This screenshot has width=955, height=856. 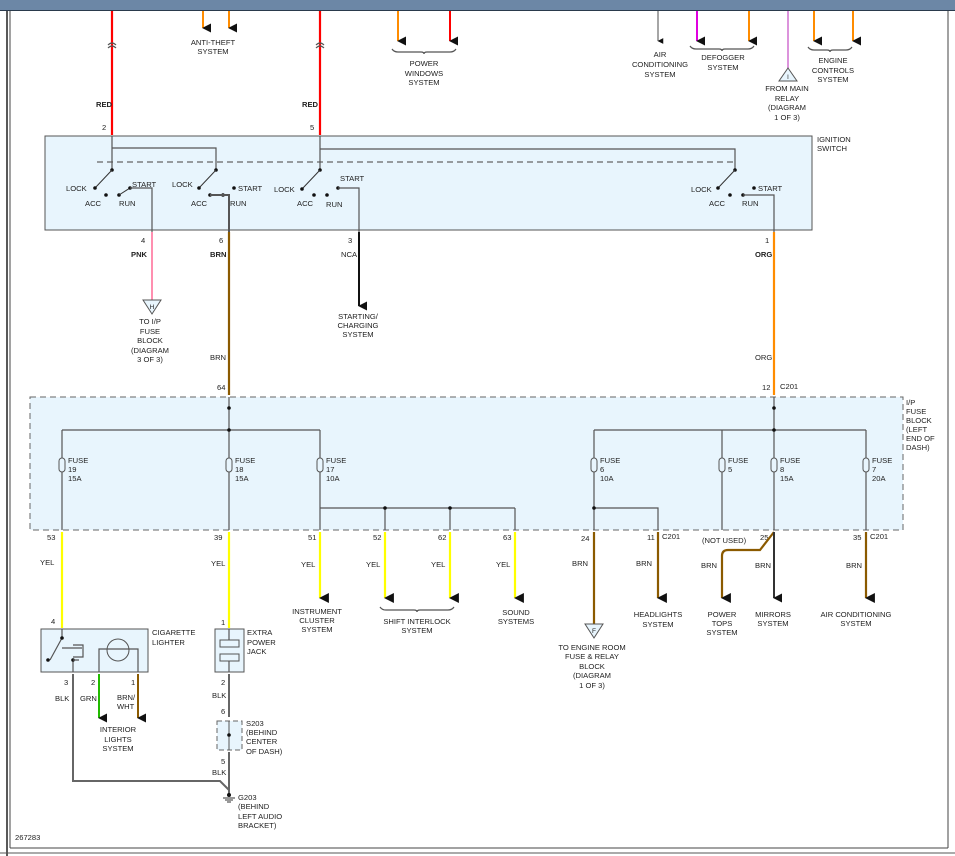 What do you see at coordinates (255, 723) in the screenshot?
I see `svg-text: S203` at bounding box center [255, 723].